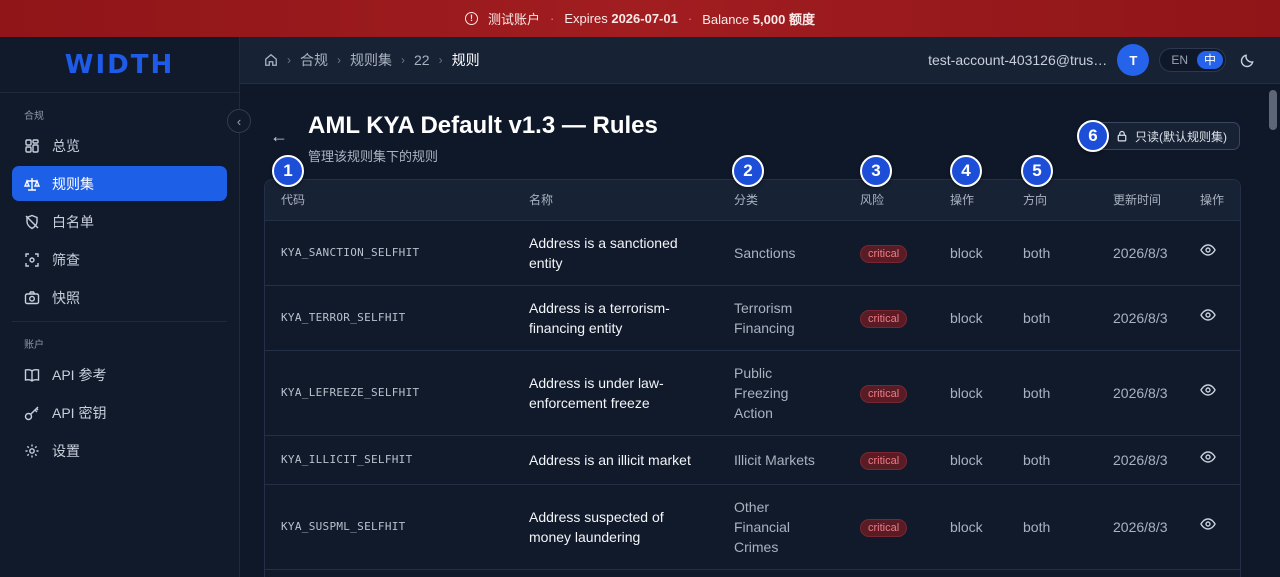  What do you see at coordinates (1179, 60) in the screenshot?
I see `lang-en-option: EN` at bounding box center [1179, 60].